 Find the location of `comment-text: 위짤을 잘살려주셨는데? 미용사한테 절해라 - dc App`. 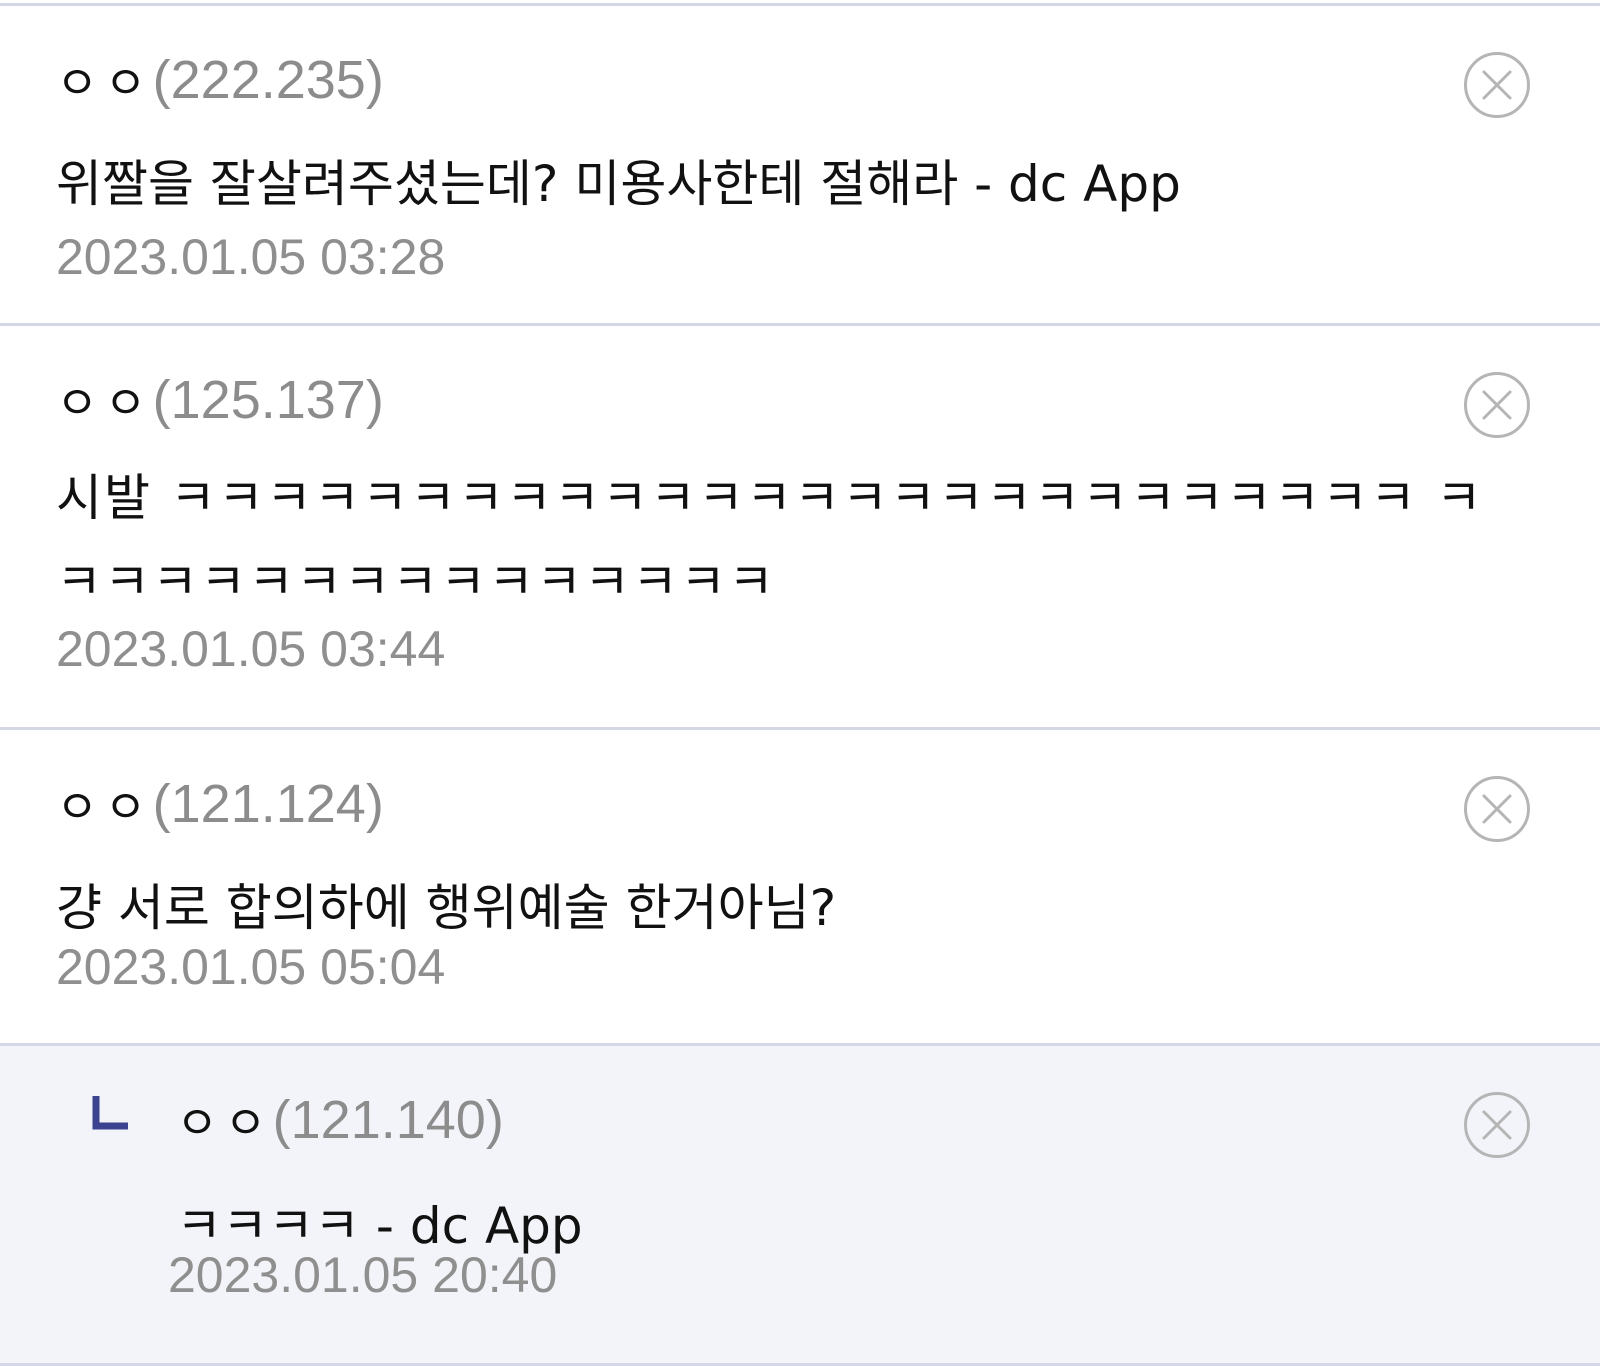

comment-text: 위짤을 잘살려주셨는데? 미용사한테 절해라 - dc App is located at coordinates (618, 184).